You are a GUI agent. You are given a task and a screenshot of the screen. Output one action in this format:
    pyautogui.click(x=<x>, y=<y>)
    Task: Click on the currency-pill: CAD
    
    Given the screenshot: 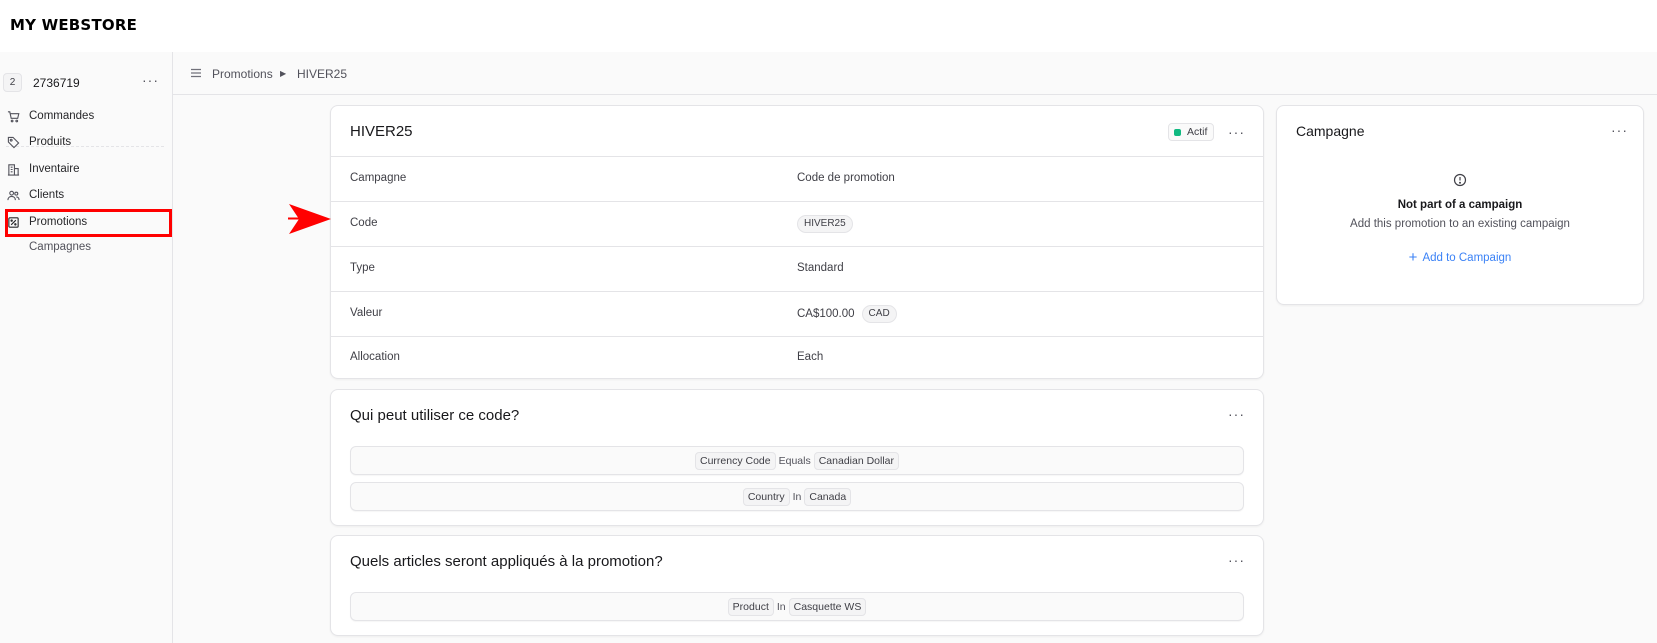 What is the action you would take?
    pyautogui.click(x=879, y=314)
    